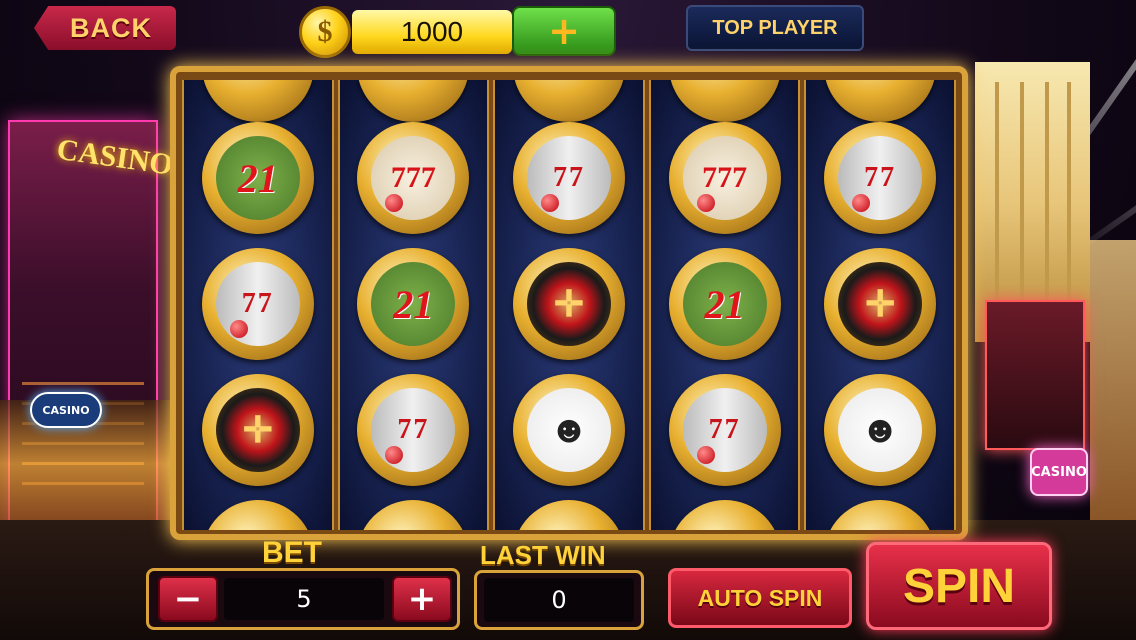 This screenshot has height=640, width=1136. I want to click on bet-decrease-button: −, so click(188, 599).